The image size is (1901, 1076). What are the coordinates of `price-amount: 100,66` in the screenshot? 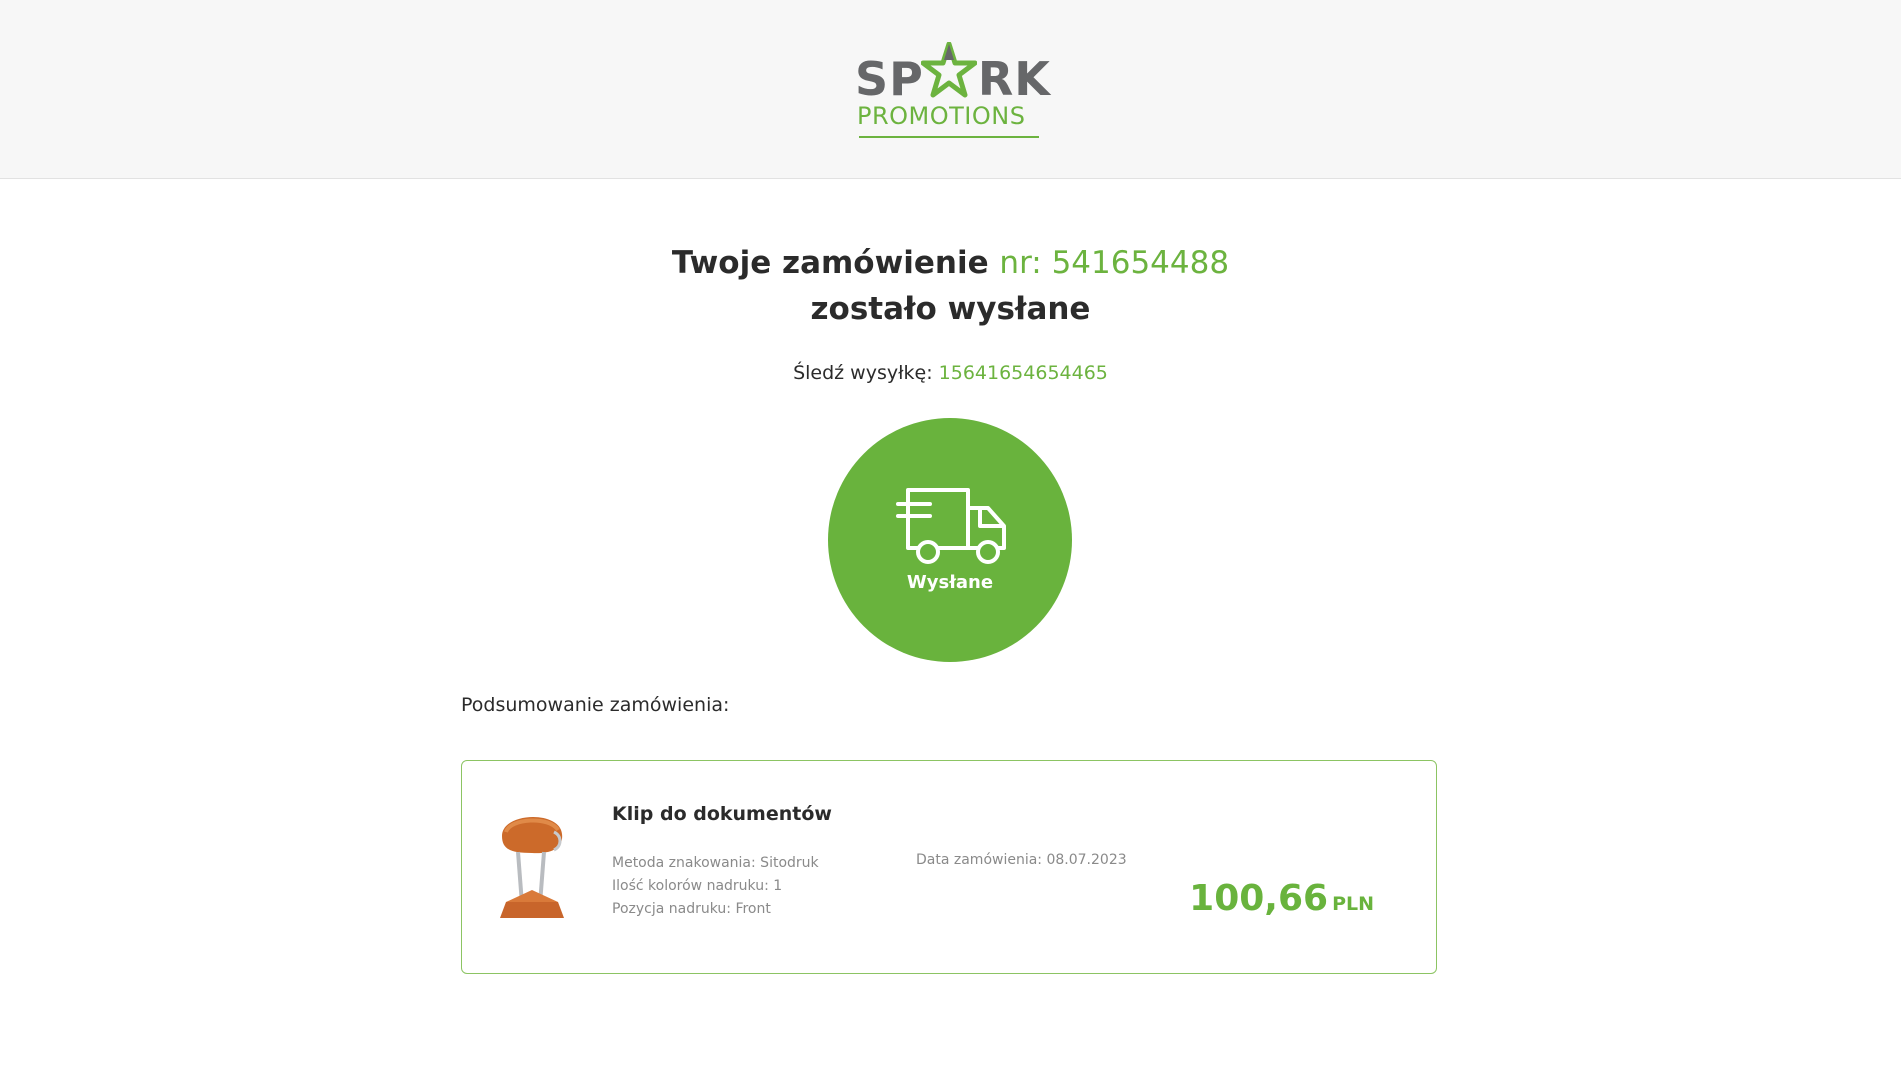 It's located at (1259, 898).